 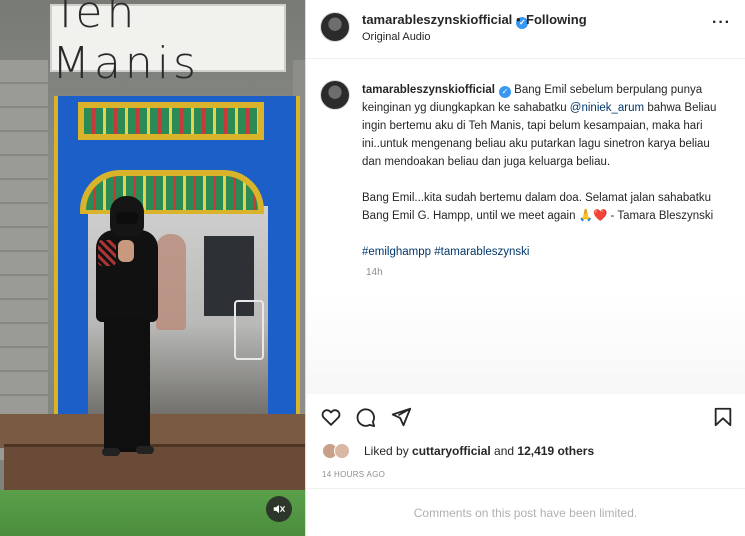 What do you see at coordinates (525, 512) in the screenshot?
I see `comments-limited-notice: Comments on this post have been limited.` at bounding box center [525, 512].